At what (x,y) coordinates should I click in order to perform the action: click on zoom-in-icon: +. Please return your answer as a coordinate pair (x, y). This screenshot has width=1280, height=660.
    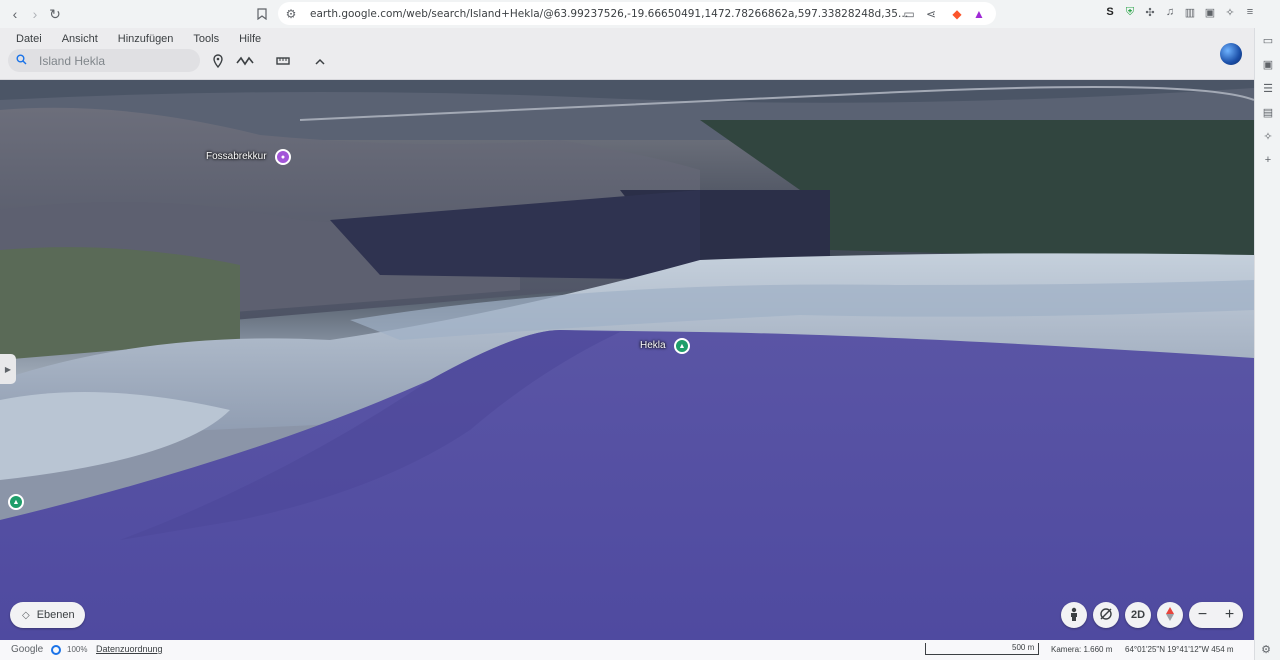
    Looking at the image, I should click on (1229, 615).